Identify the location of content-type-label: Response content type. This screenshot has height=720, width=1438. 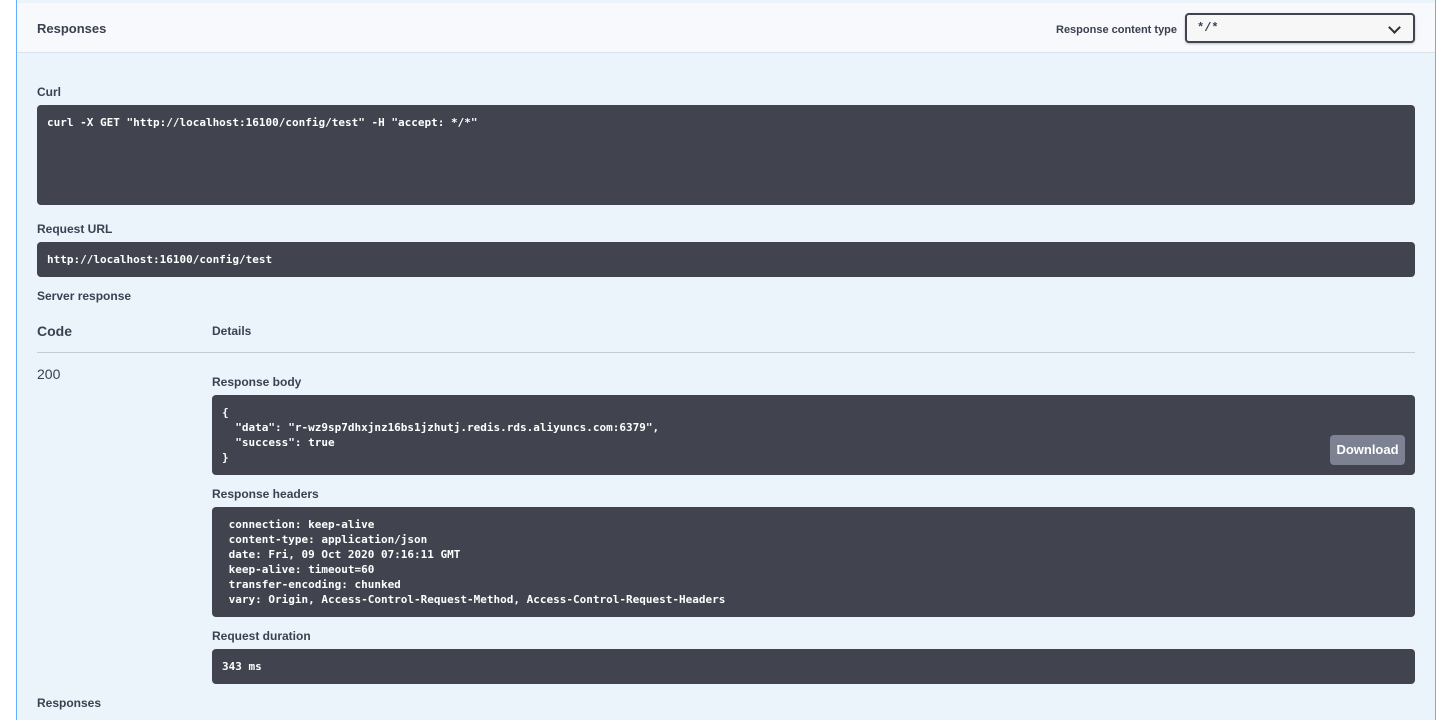
(1117, 30).